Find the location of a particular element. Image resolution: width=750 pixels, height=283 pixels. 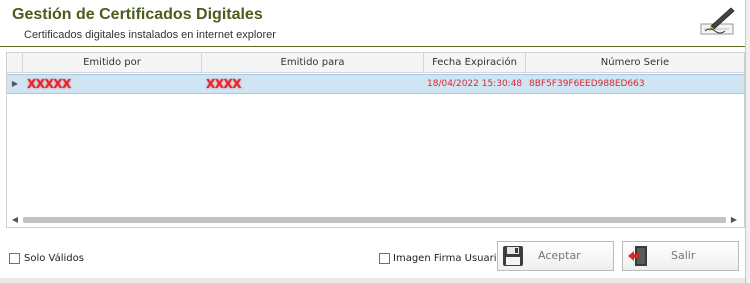

scroll-right-arrow-icon: ▶ is located at coordinates (734, 220).